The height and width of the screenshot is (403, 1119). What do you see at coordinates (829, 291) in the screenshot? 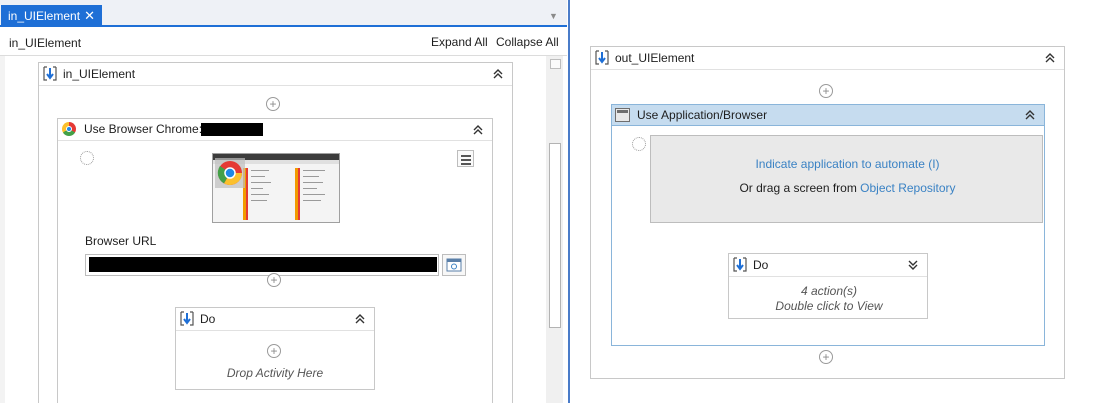
I see `action-count: 4 action(s)` at bounding box center [829, 291].